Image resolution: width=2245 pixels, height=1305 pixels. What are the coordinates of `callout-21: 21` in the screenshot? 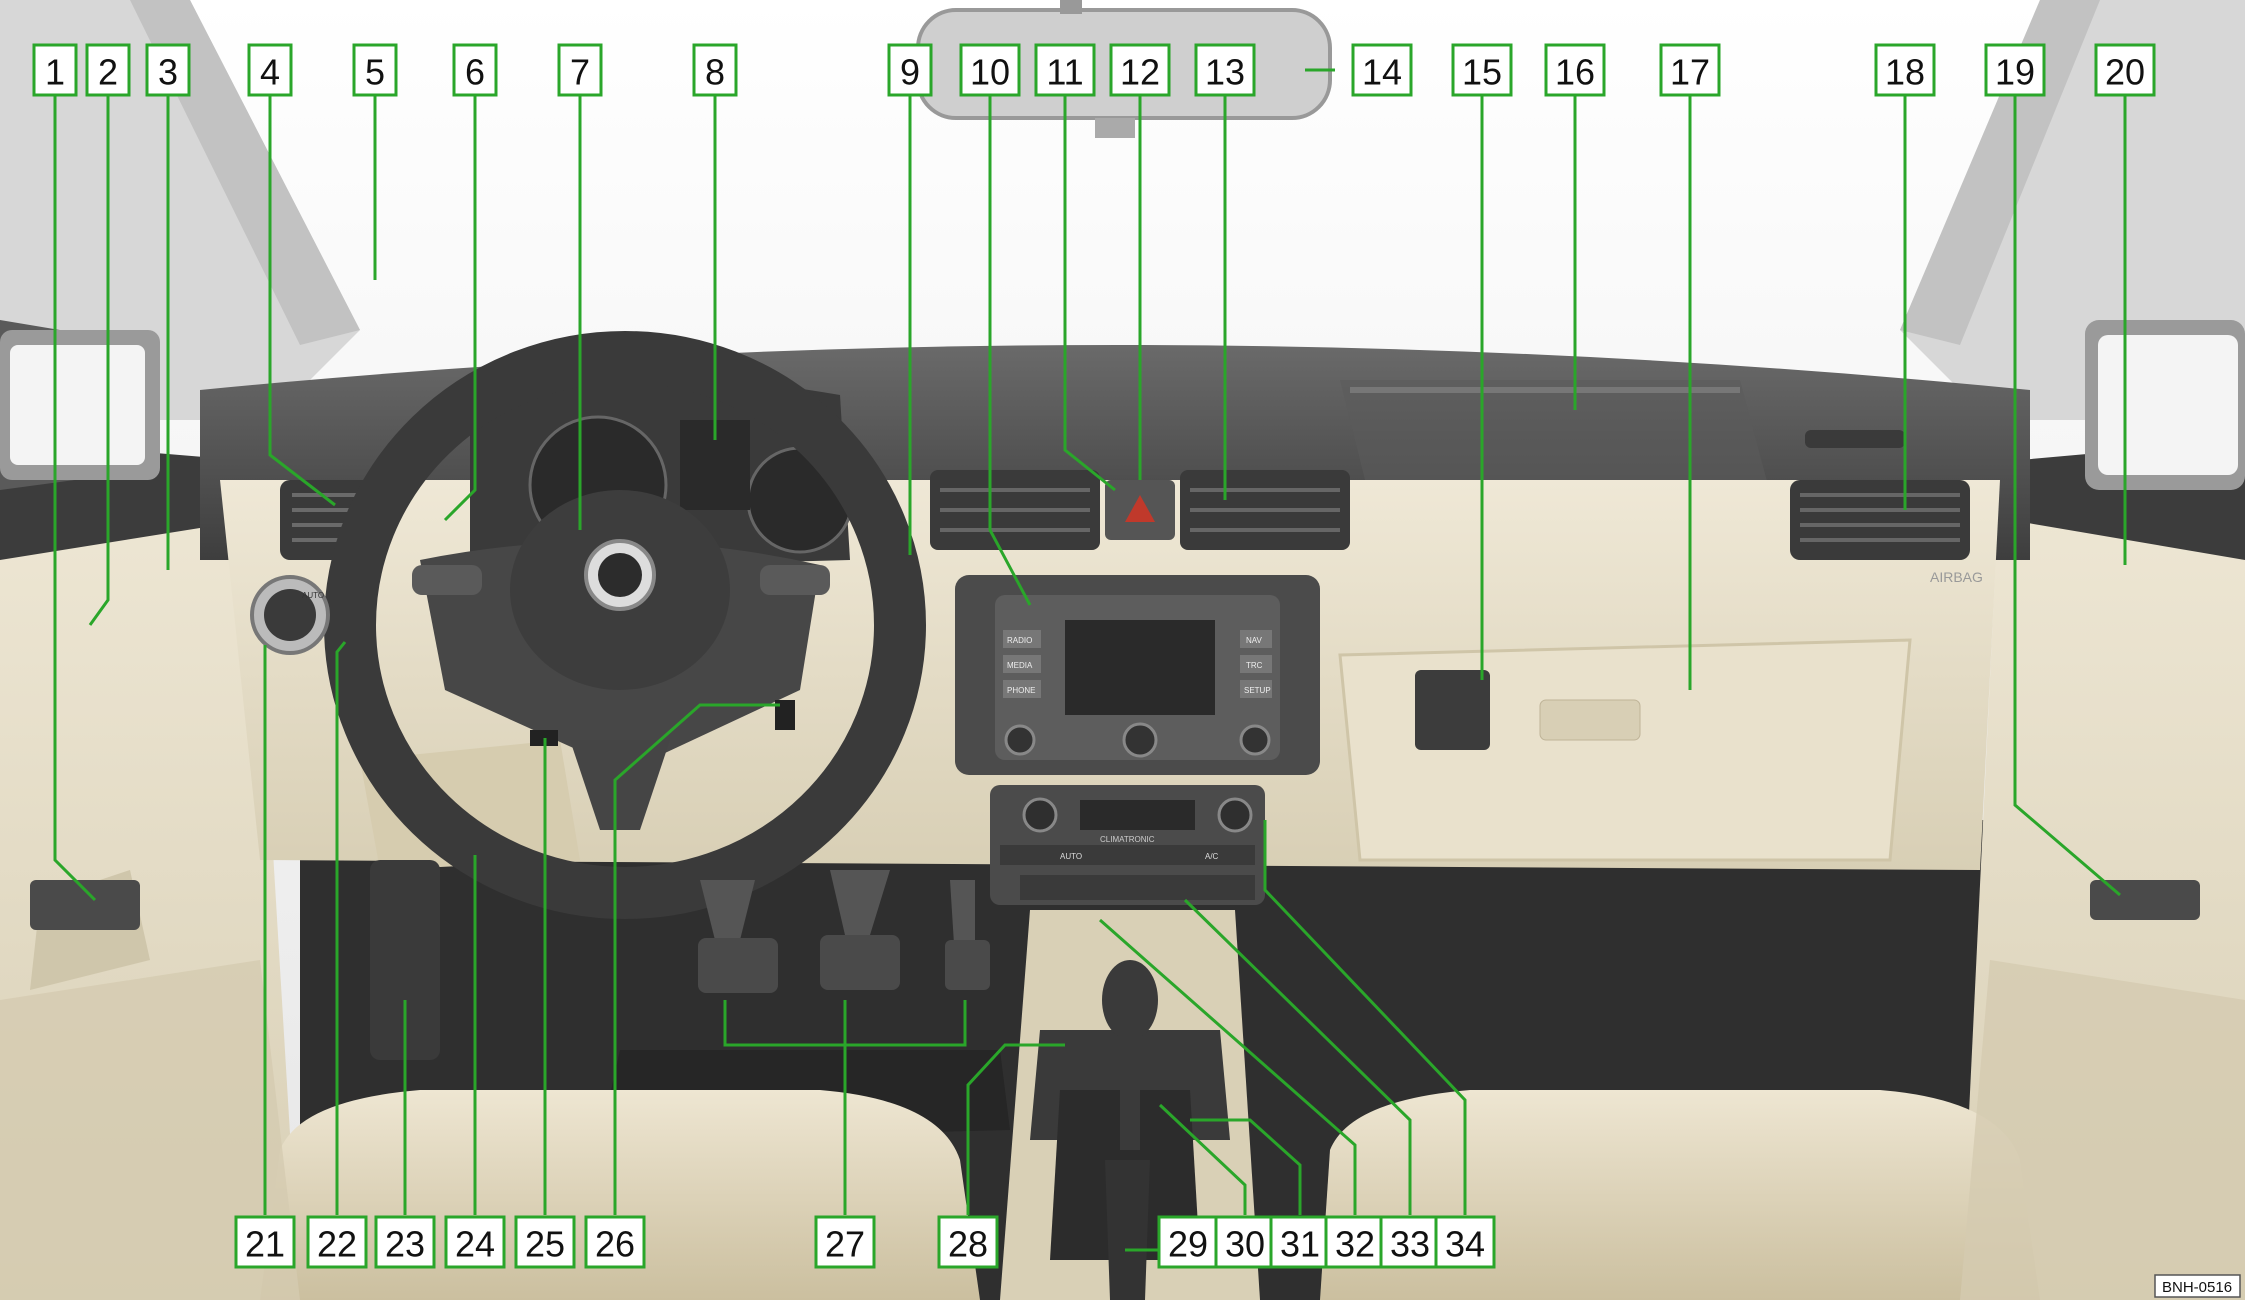 It's located at (265, 1242).